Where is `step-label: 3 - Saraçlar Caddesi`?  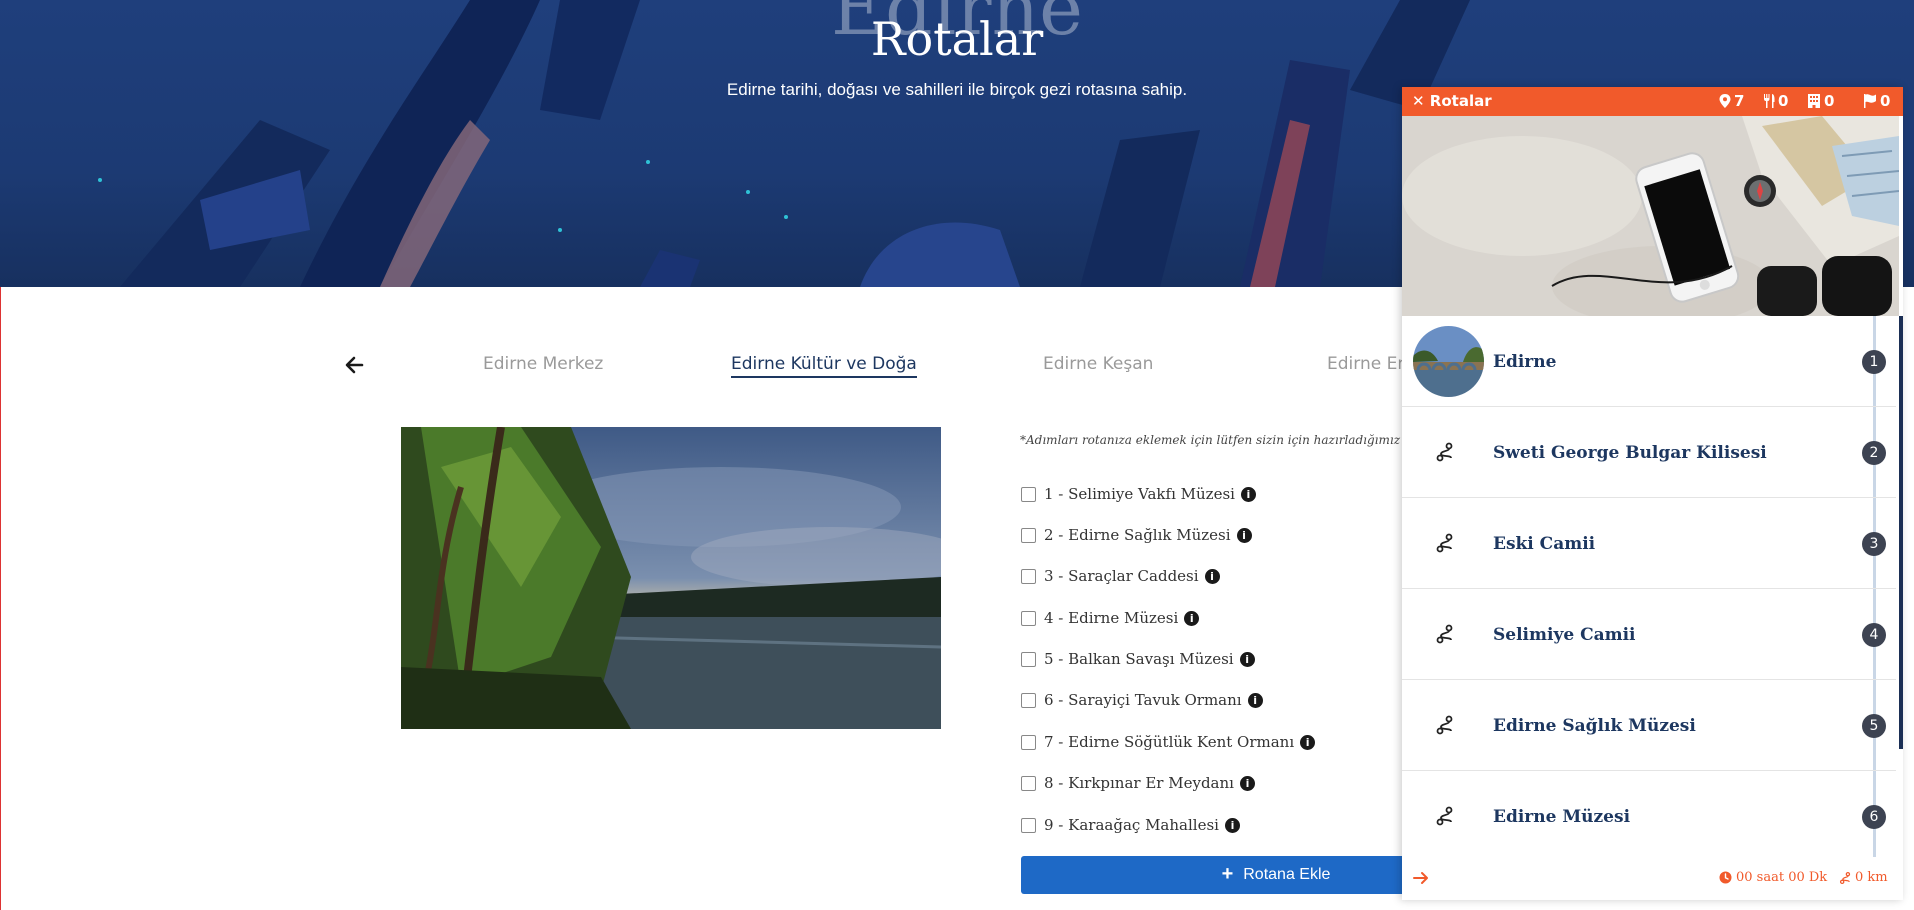
step-label: 3 - Saraçlar Caddesi is located at coordinates (1121, 576).